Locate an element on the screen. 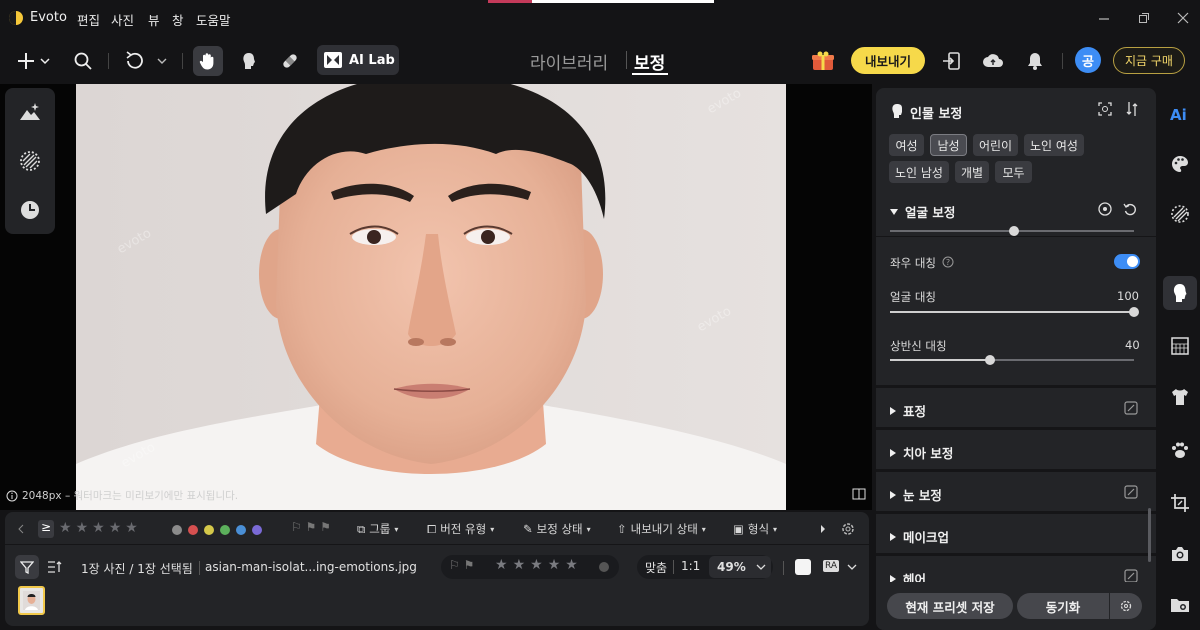 This screenshot has height=630, width=1200. color-label-filter is located at coordinates (217, 530).